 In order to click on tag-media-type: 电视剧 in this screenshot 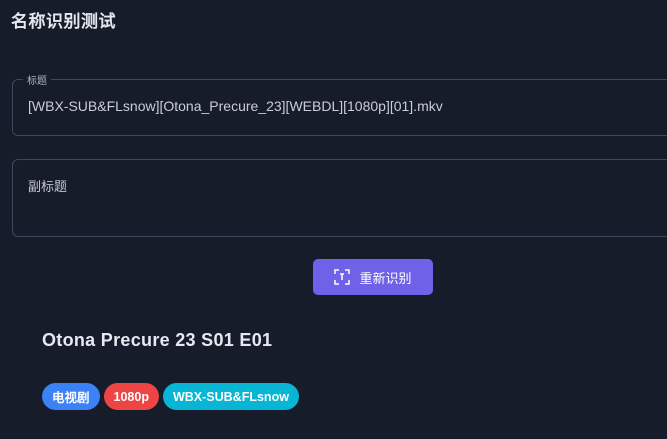, I will do `click(71, 396)`.